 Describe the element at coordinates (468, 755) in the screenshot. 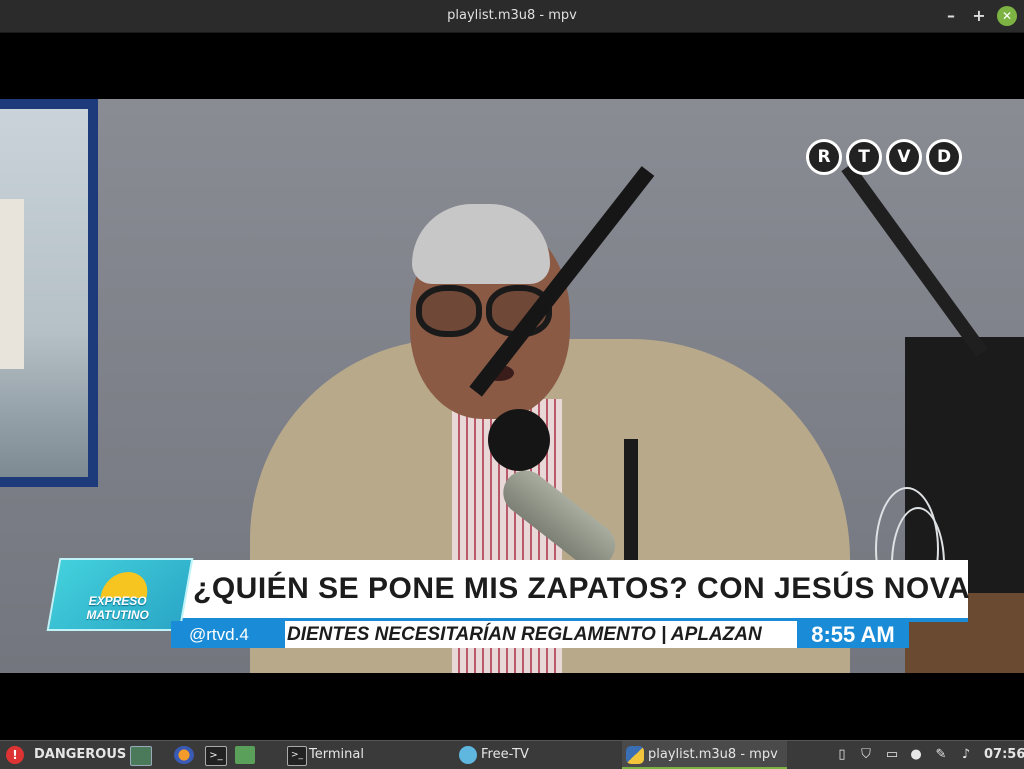

I see `free-tv-icon` at that location.